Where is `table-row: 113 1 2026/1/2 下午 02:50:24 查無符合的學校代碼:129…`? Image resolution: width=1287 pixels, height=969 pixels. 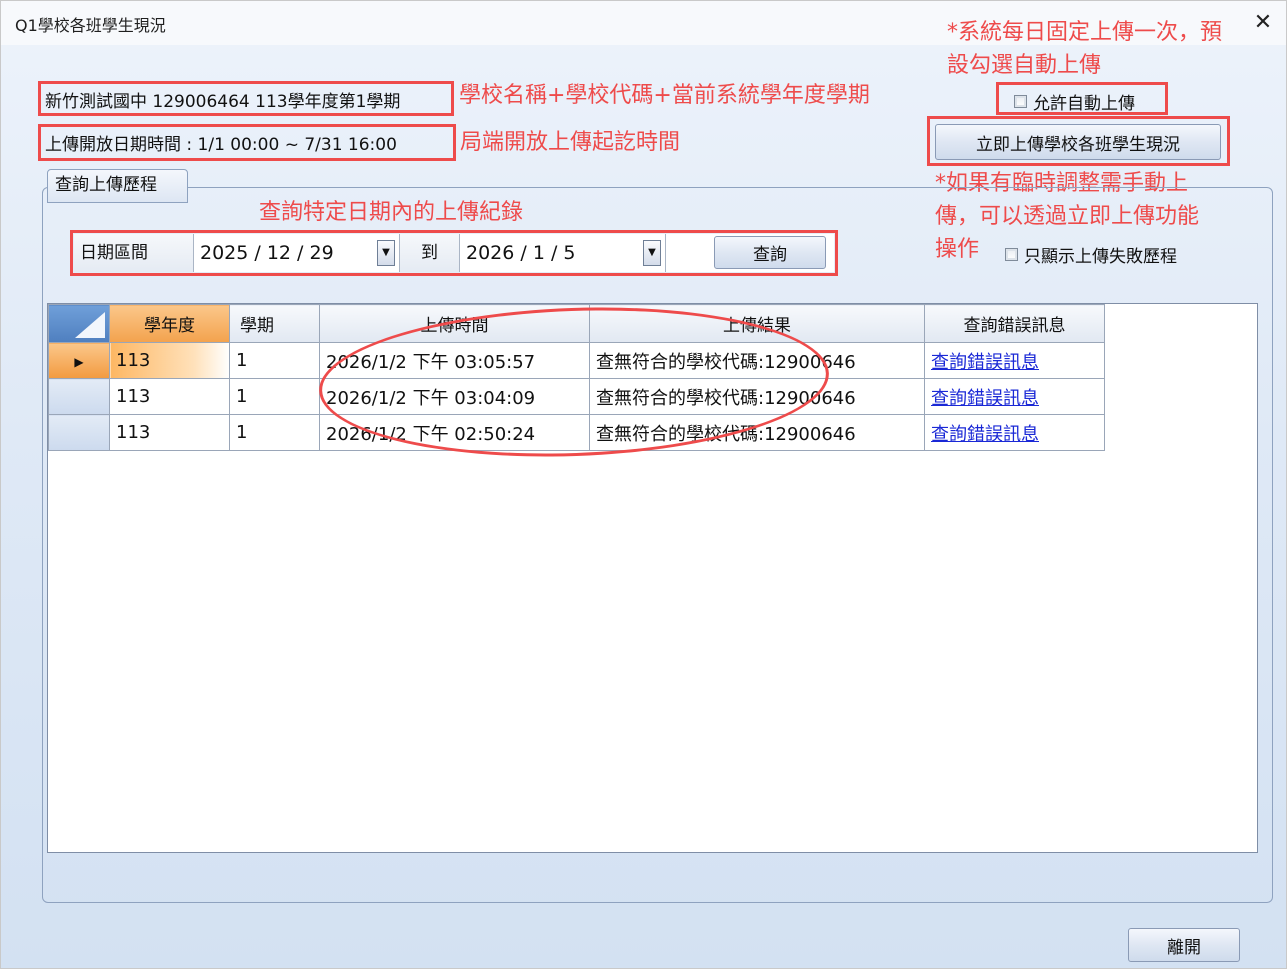
table-row: 113 1 2026/1/2 下午 02:50:24 查無符合的學校代碼:129… is located at coordinates (576, 432).